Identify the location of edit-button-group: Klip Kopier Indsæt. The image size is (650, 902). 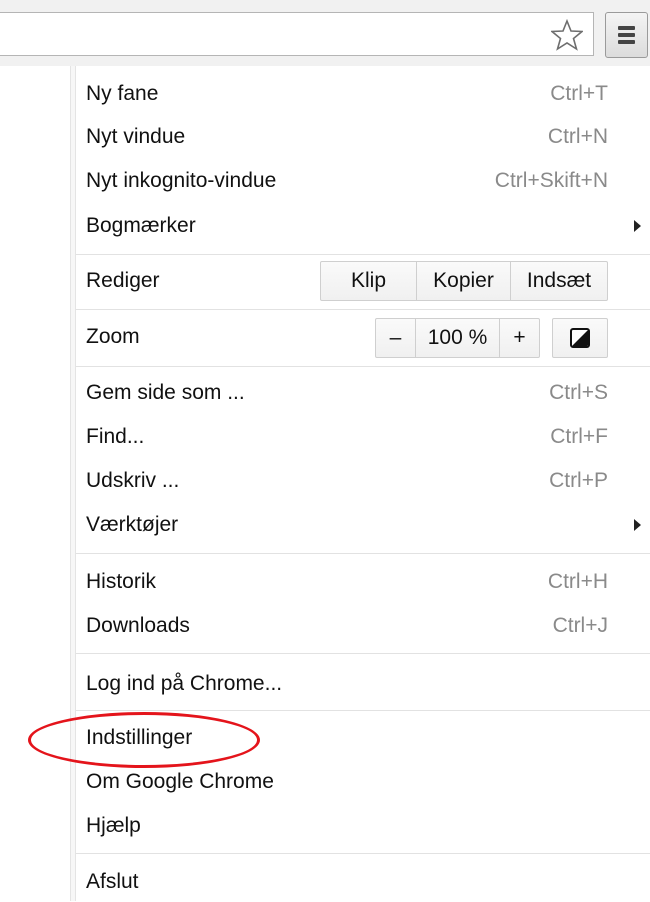
(464, 281).